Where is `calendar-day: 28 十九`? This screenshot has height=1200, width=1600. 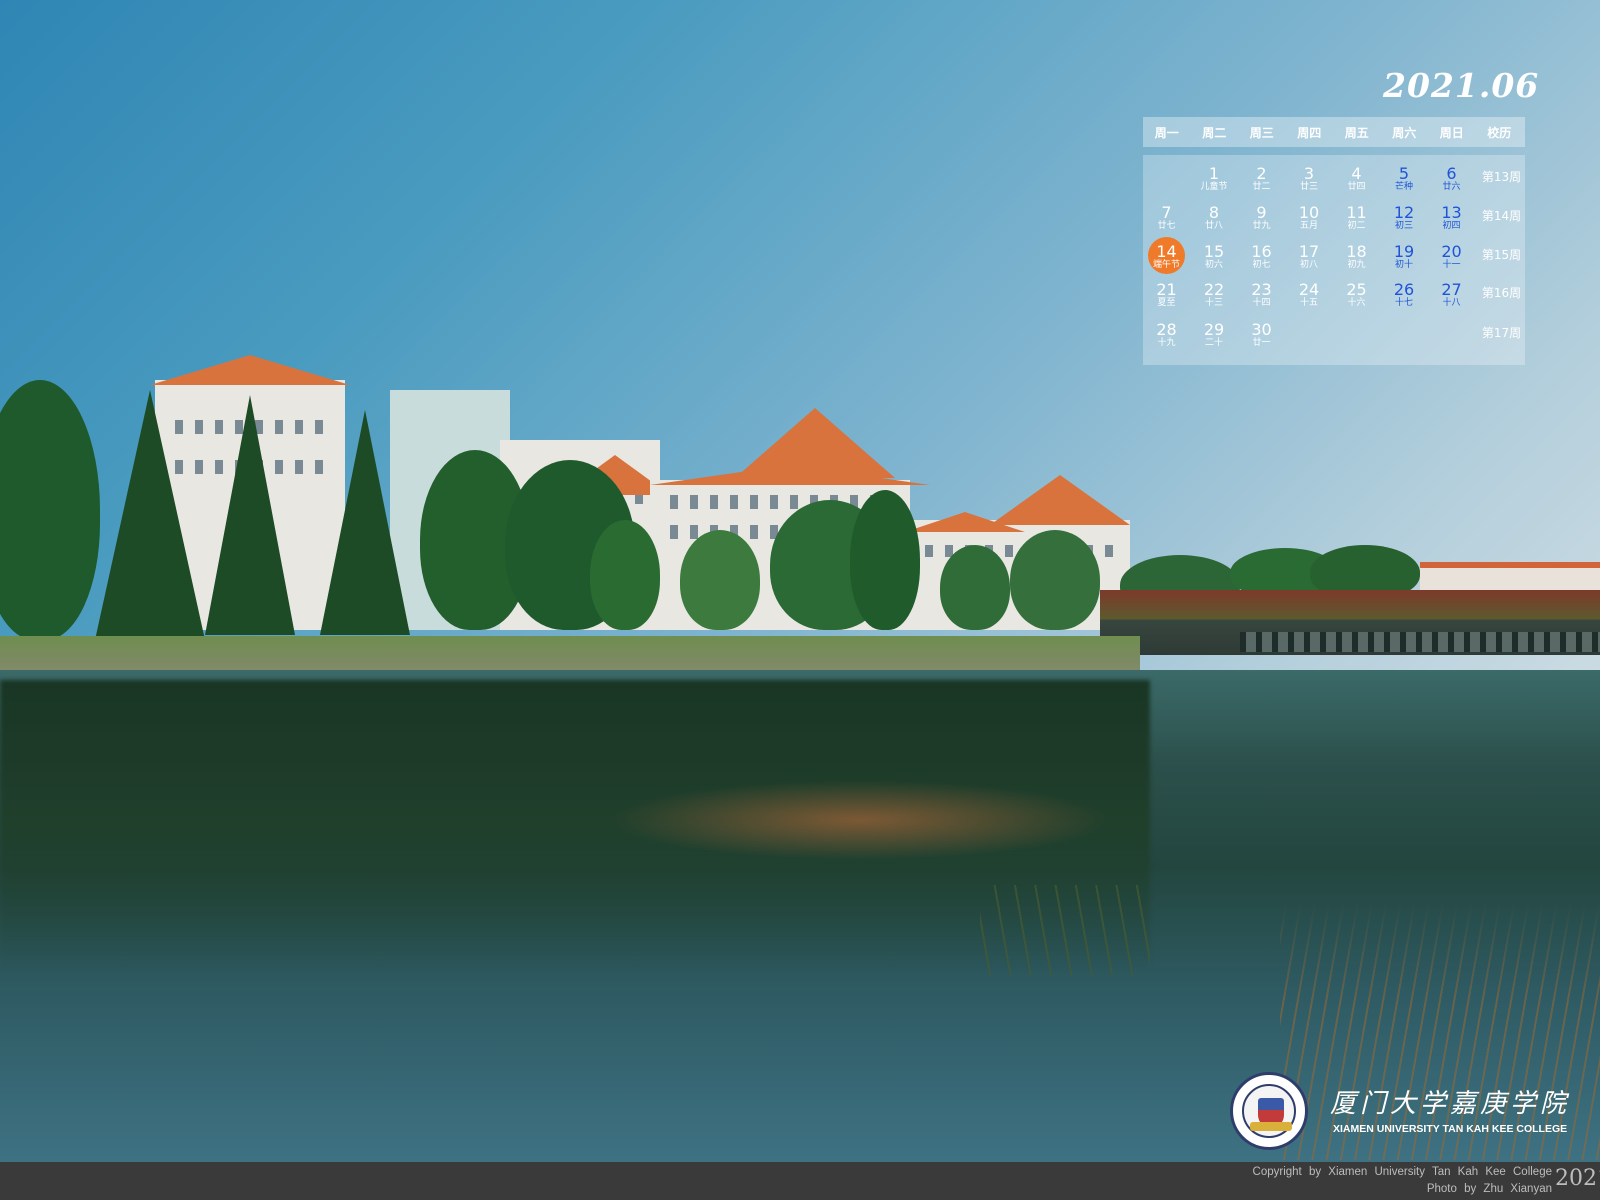 calendar-day: 28 十九 is located at coordinates (1166, 339).